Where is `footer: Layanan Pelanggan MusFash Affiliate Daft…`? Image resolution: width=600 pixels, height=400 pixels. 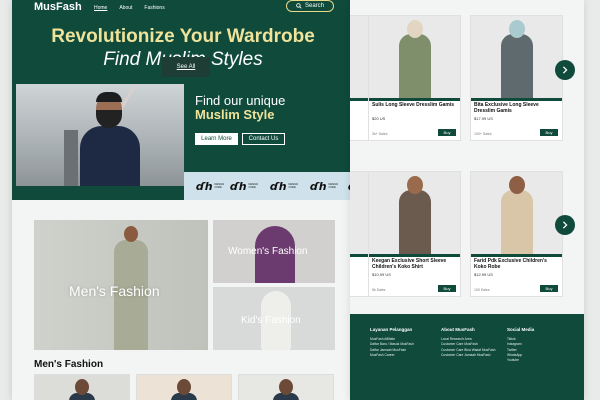
footer: Layanan Pelanggan MusFash Affiliate Daft… is located at coordinates (467, 357).